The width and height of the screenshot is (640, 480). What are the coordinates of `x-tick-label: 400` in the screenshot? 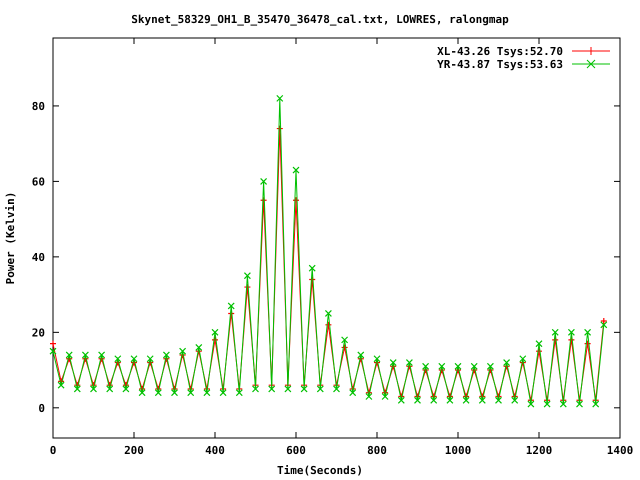 It's located at (215, 450).